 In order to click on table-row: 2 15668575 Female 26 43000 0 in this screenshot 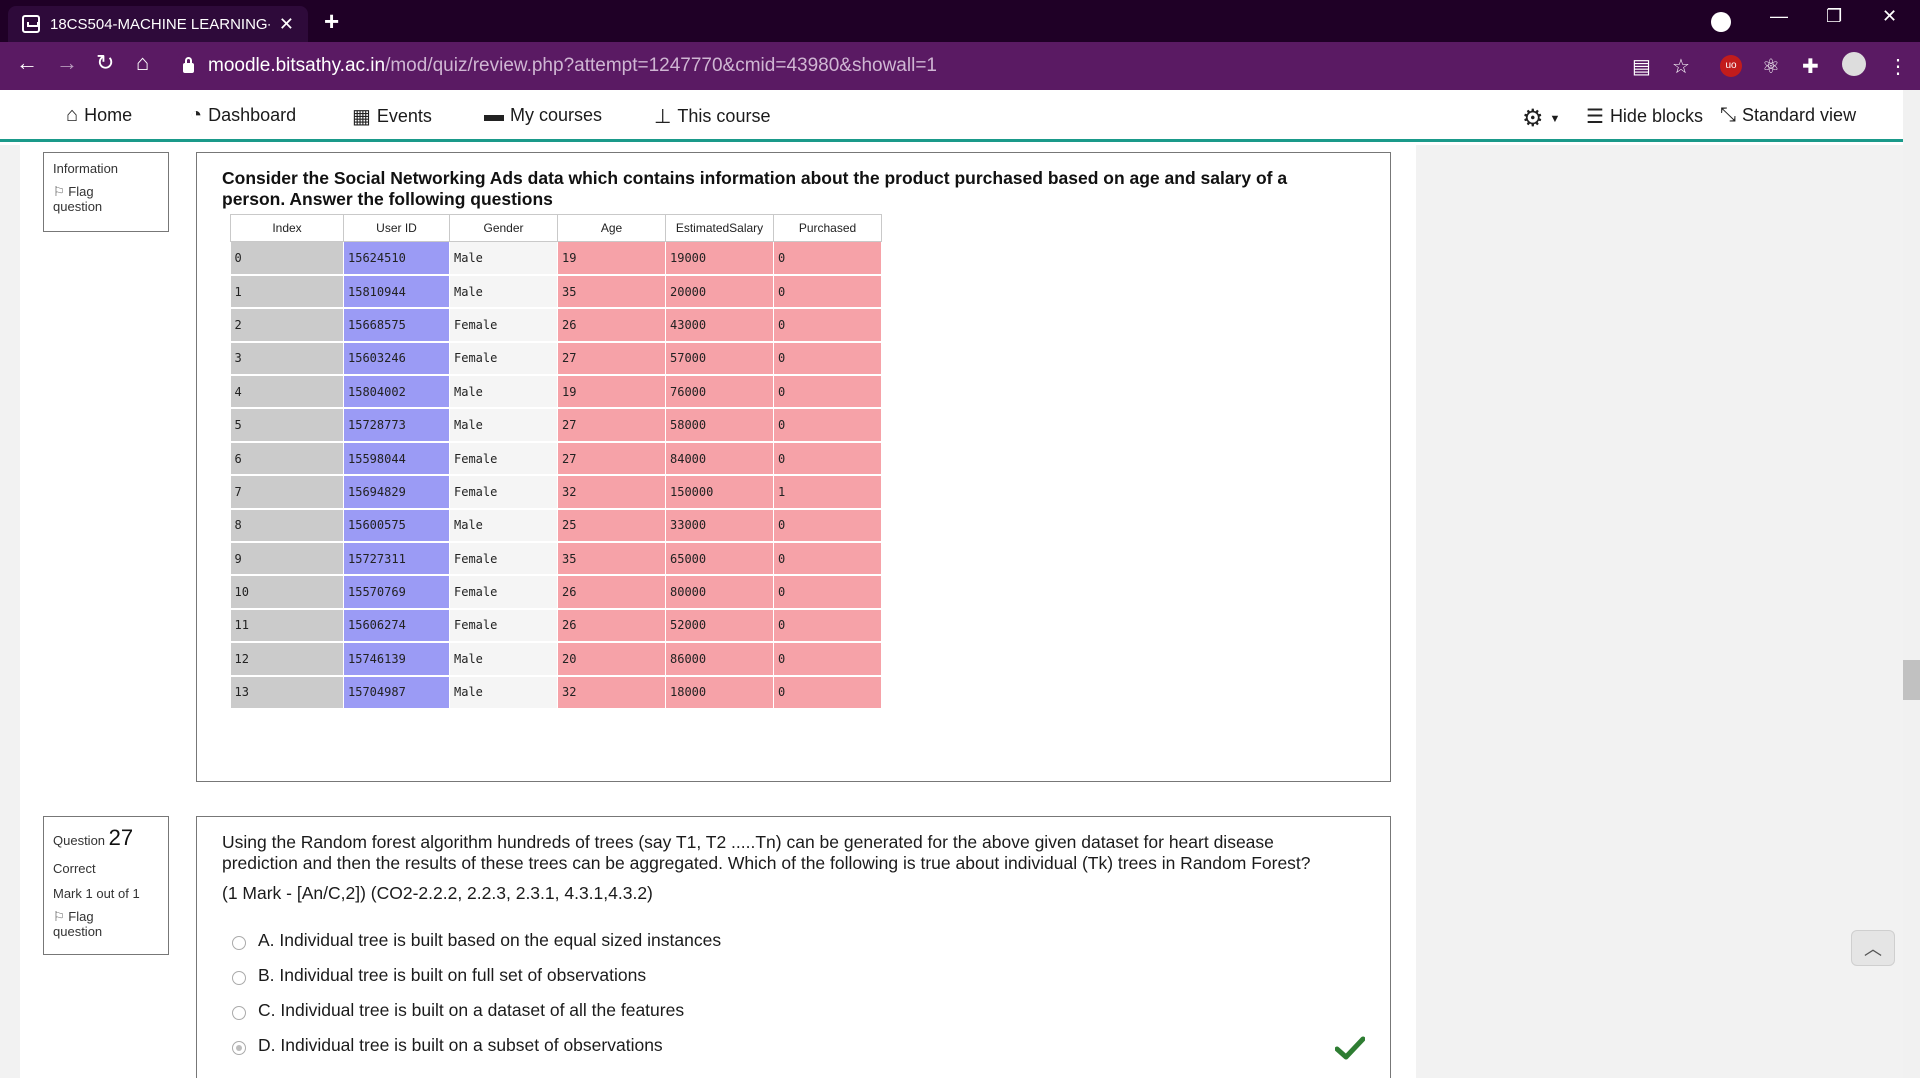, I will do `click(556, 325)`.